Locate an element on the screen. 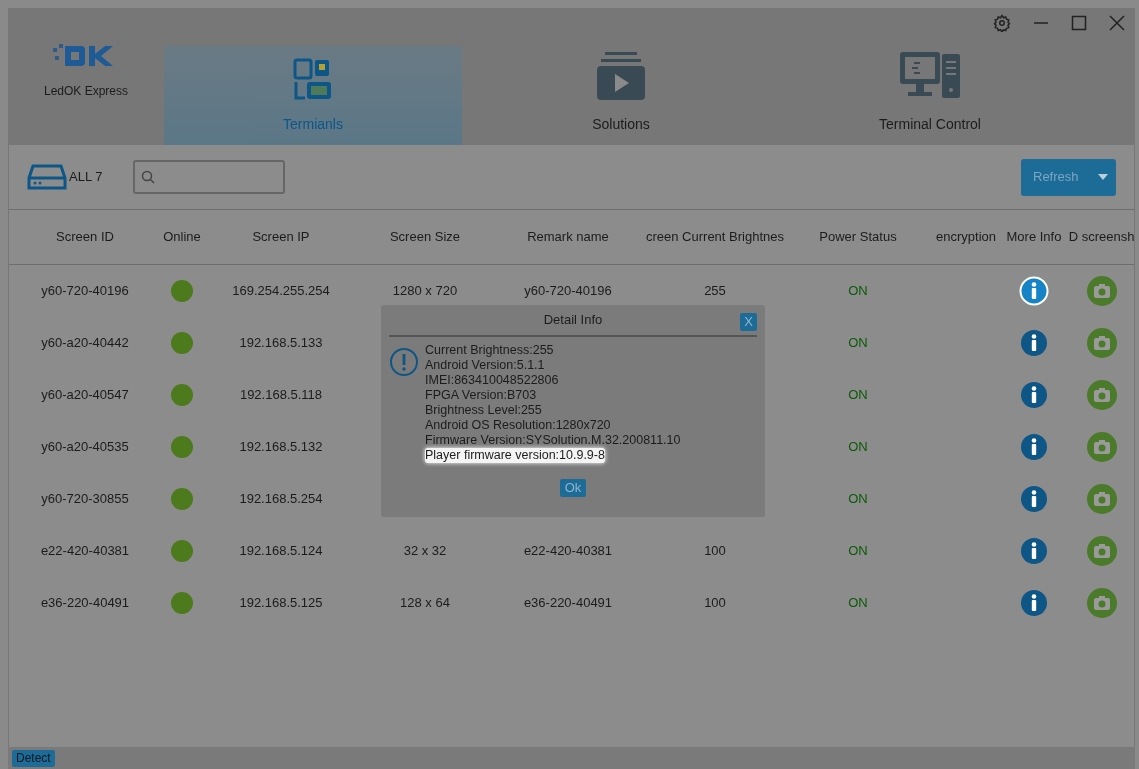  detail-line: IMEI:863410048522806 is located at coordinates (492, 380).